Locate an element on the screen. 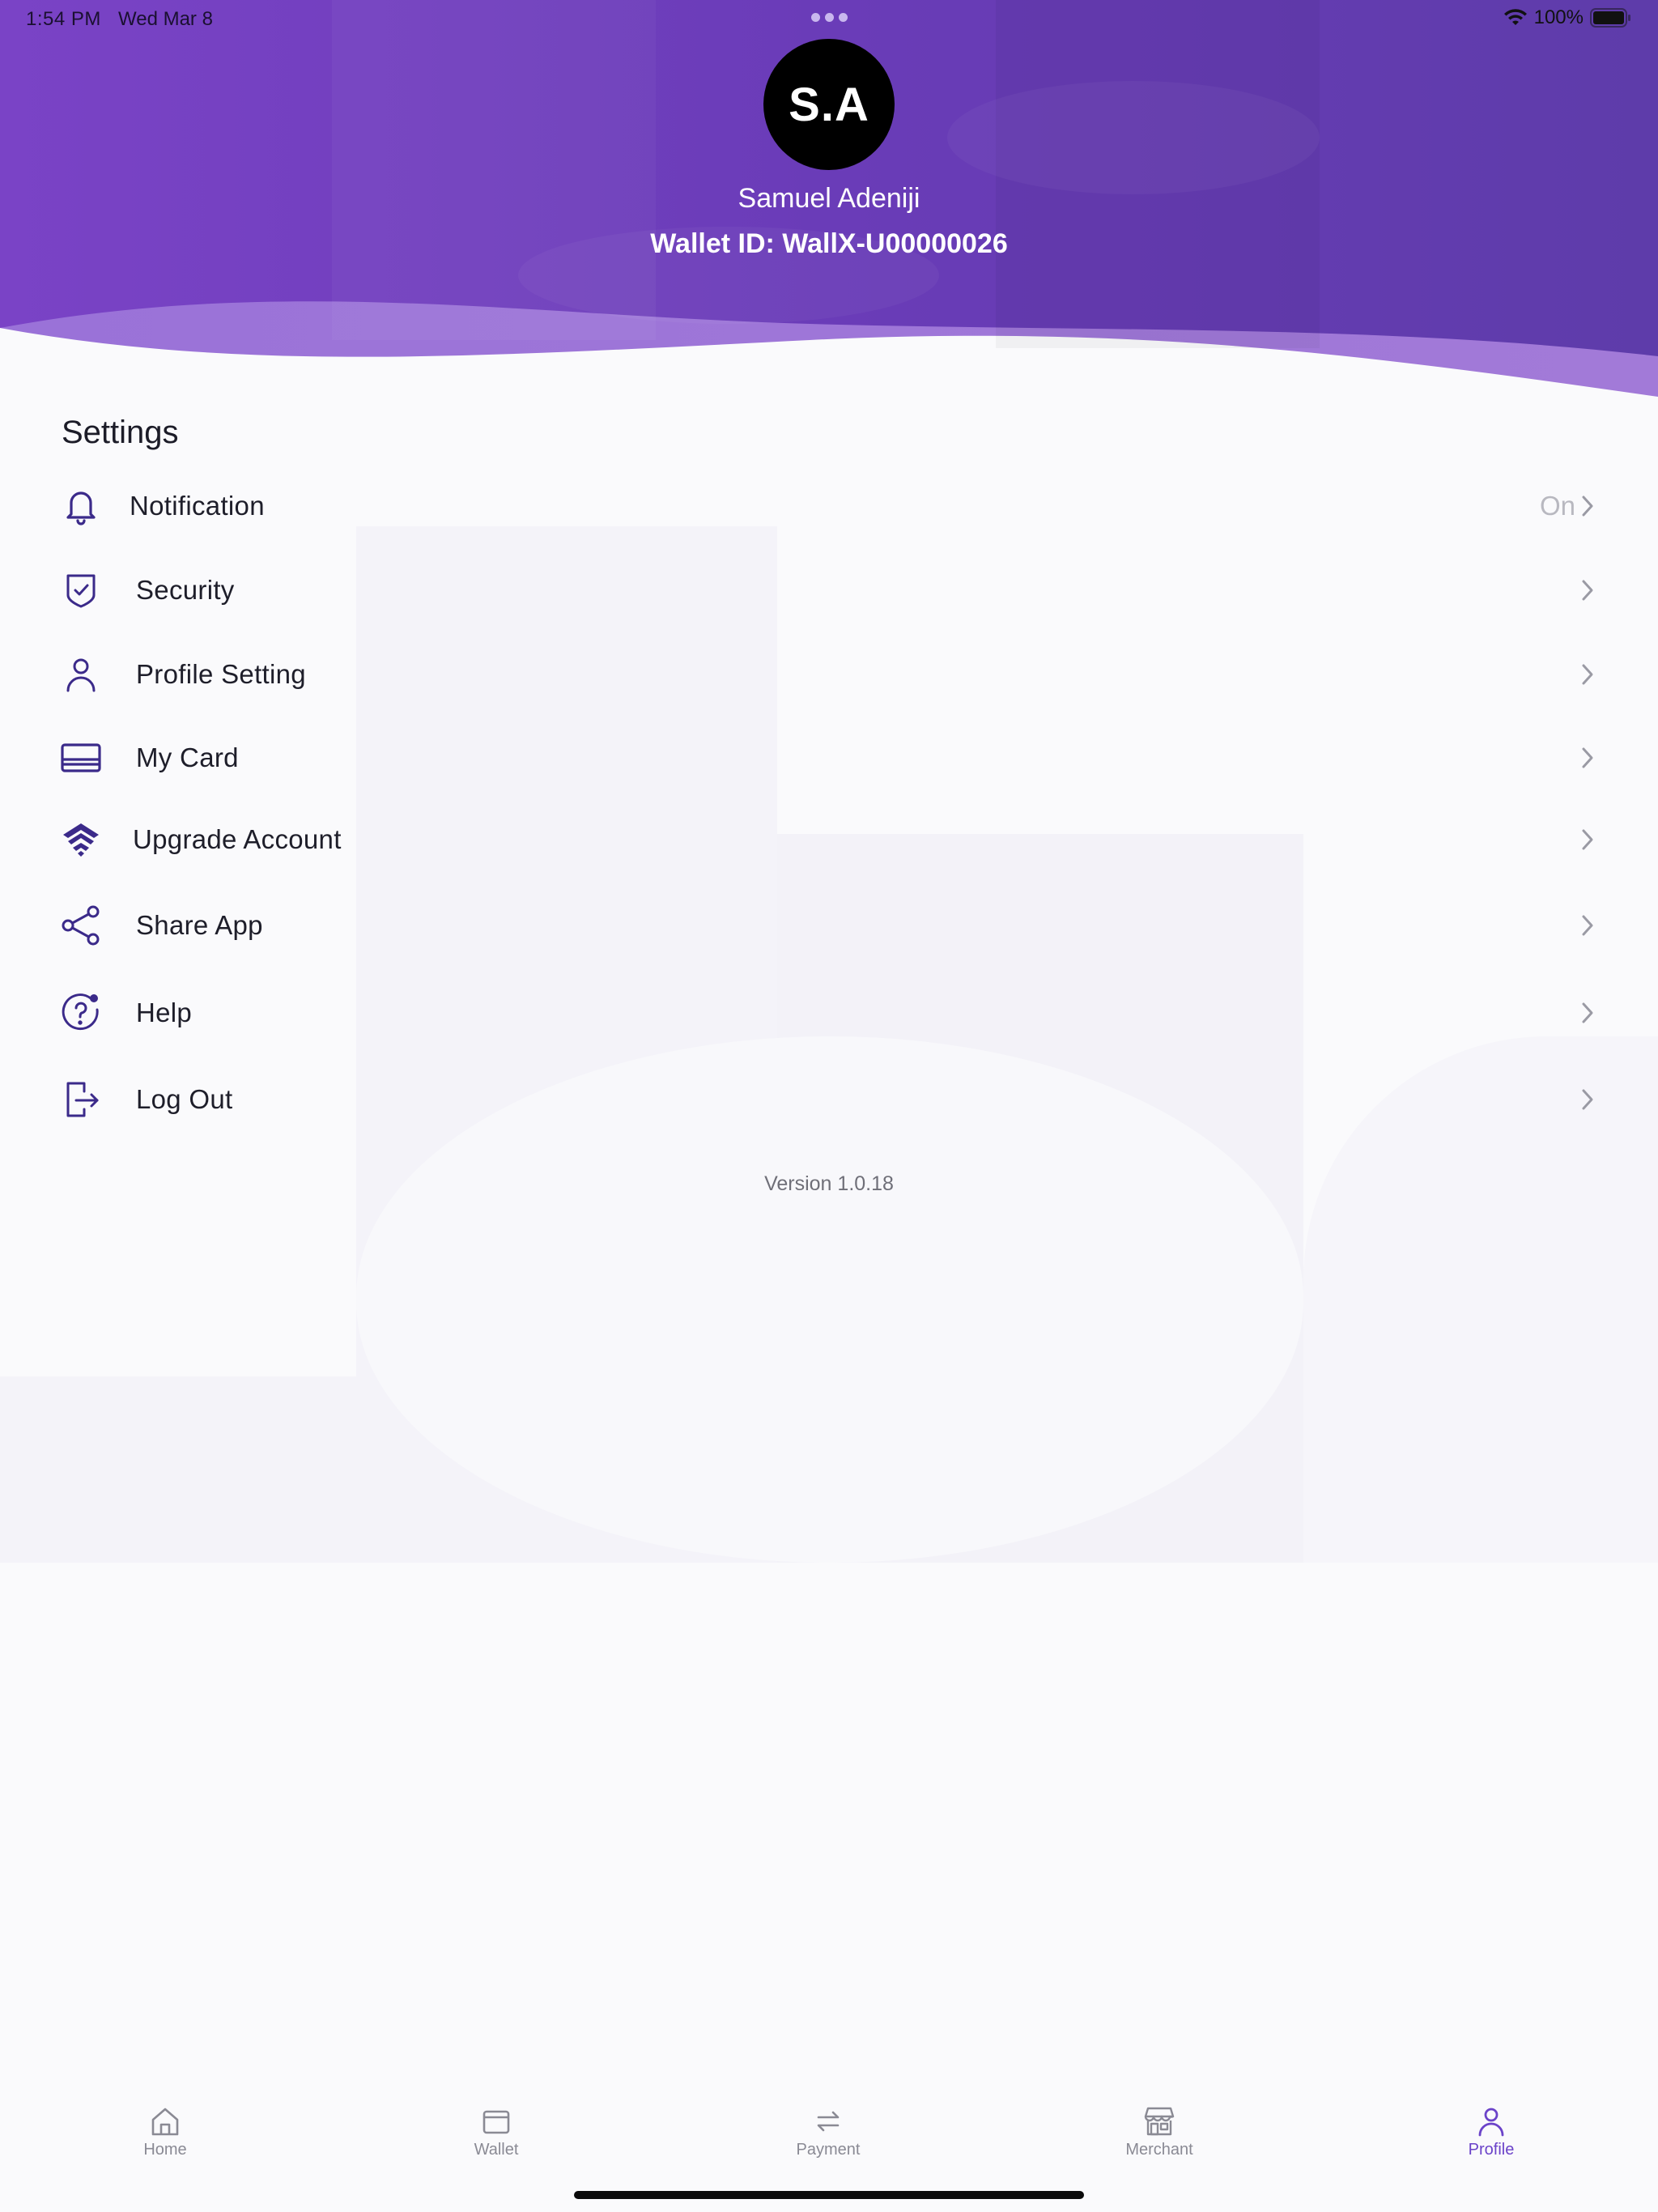 The width and height of the screenshot is (1658, 2212). tab-label: Wallet is located at coordinates (496, 2150).